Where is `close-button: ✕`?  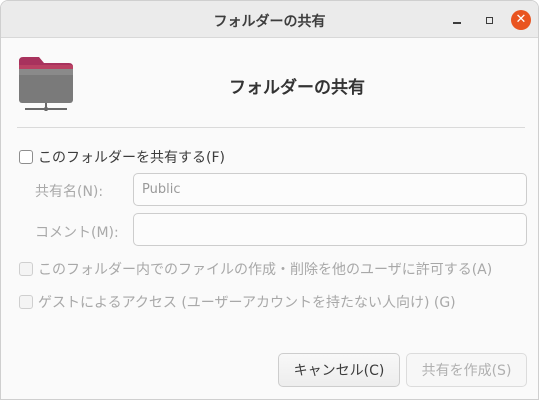
close-button: ✕ is located at coordinates (521, 20).